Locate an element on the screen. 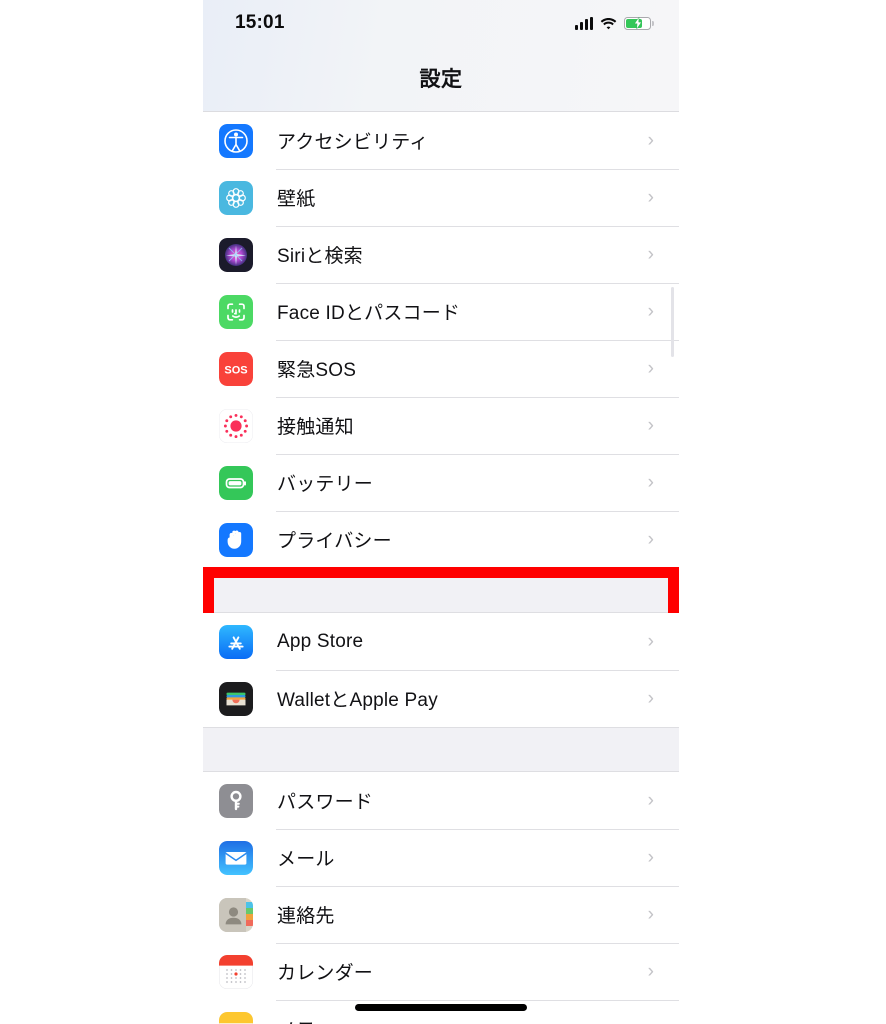  settings-row-calendar: カレンダー › is located at coordinates (441, 971).